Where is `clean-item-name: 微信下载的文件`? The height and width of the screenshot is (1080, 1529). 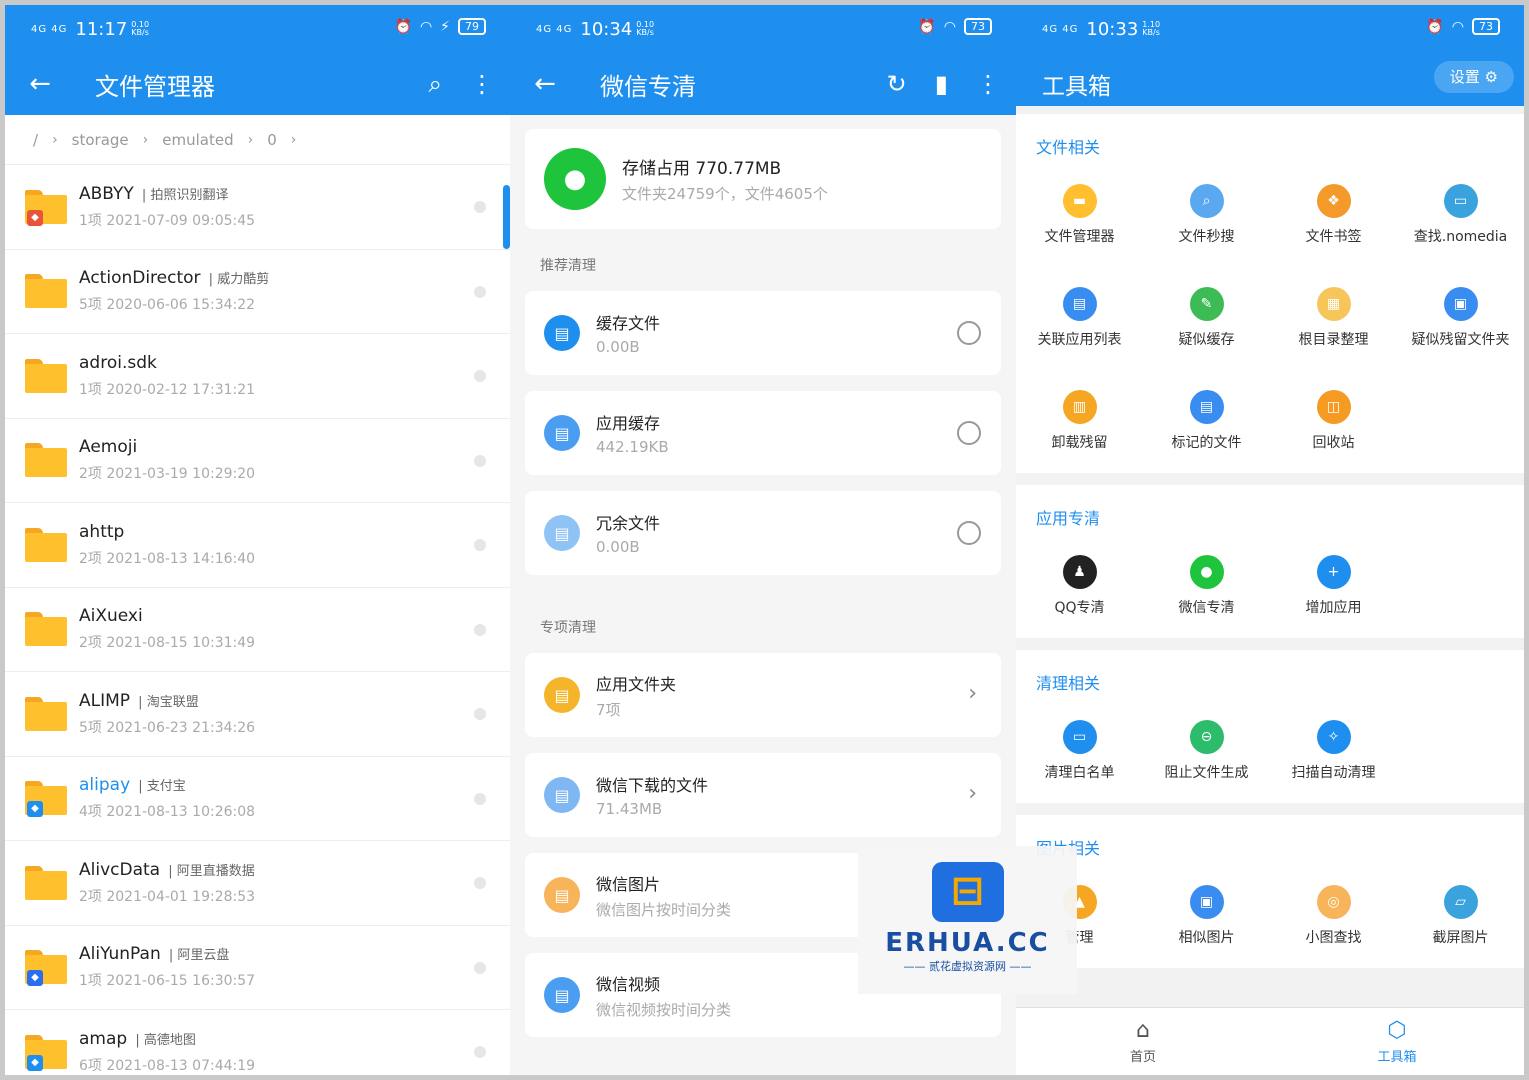 clean-item-name: 微信下载的文件 is located at coordinates (652, 785).